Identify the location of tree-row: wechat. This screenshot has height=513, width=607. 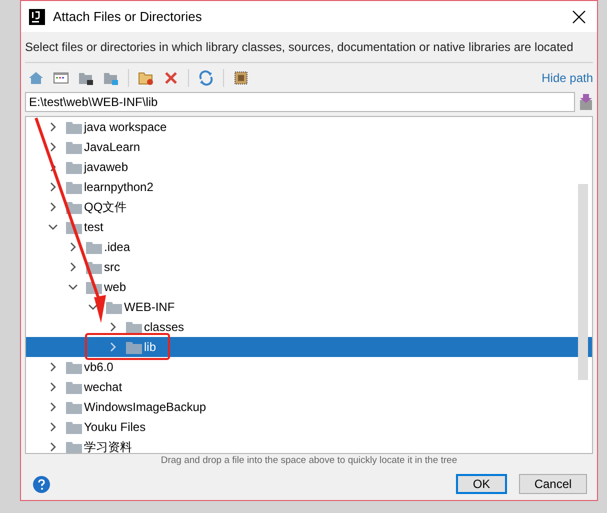
(309, 387).